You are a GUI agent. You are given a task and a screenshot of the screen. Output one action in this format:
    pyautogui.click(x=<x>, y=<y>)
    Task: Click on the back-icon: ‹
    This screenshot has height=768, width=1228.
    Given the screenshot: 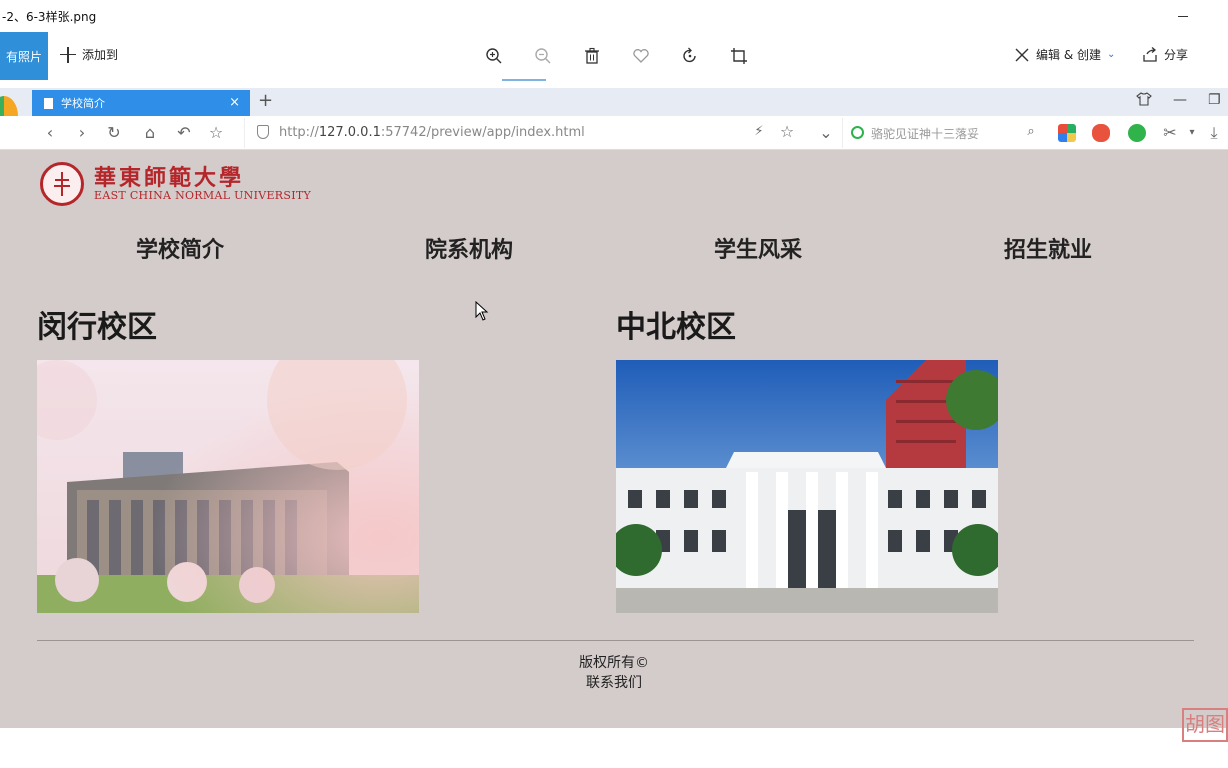 What is the action you would take?
    pyautogui.click(x=50, y=133)
    